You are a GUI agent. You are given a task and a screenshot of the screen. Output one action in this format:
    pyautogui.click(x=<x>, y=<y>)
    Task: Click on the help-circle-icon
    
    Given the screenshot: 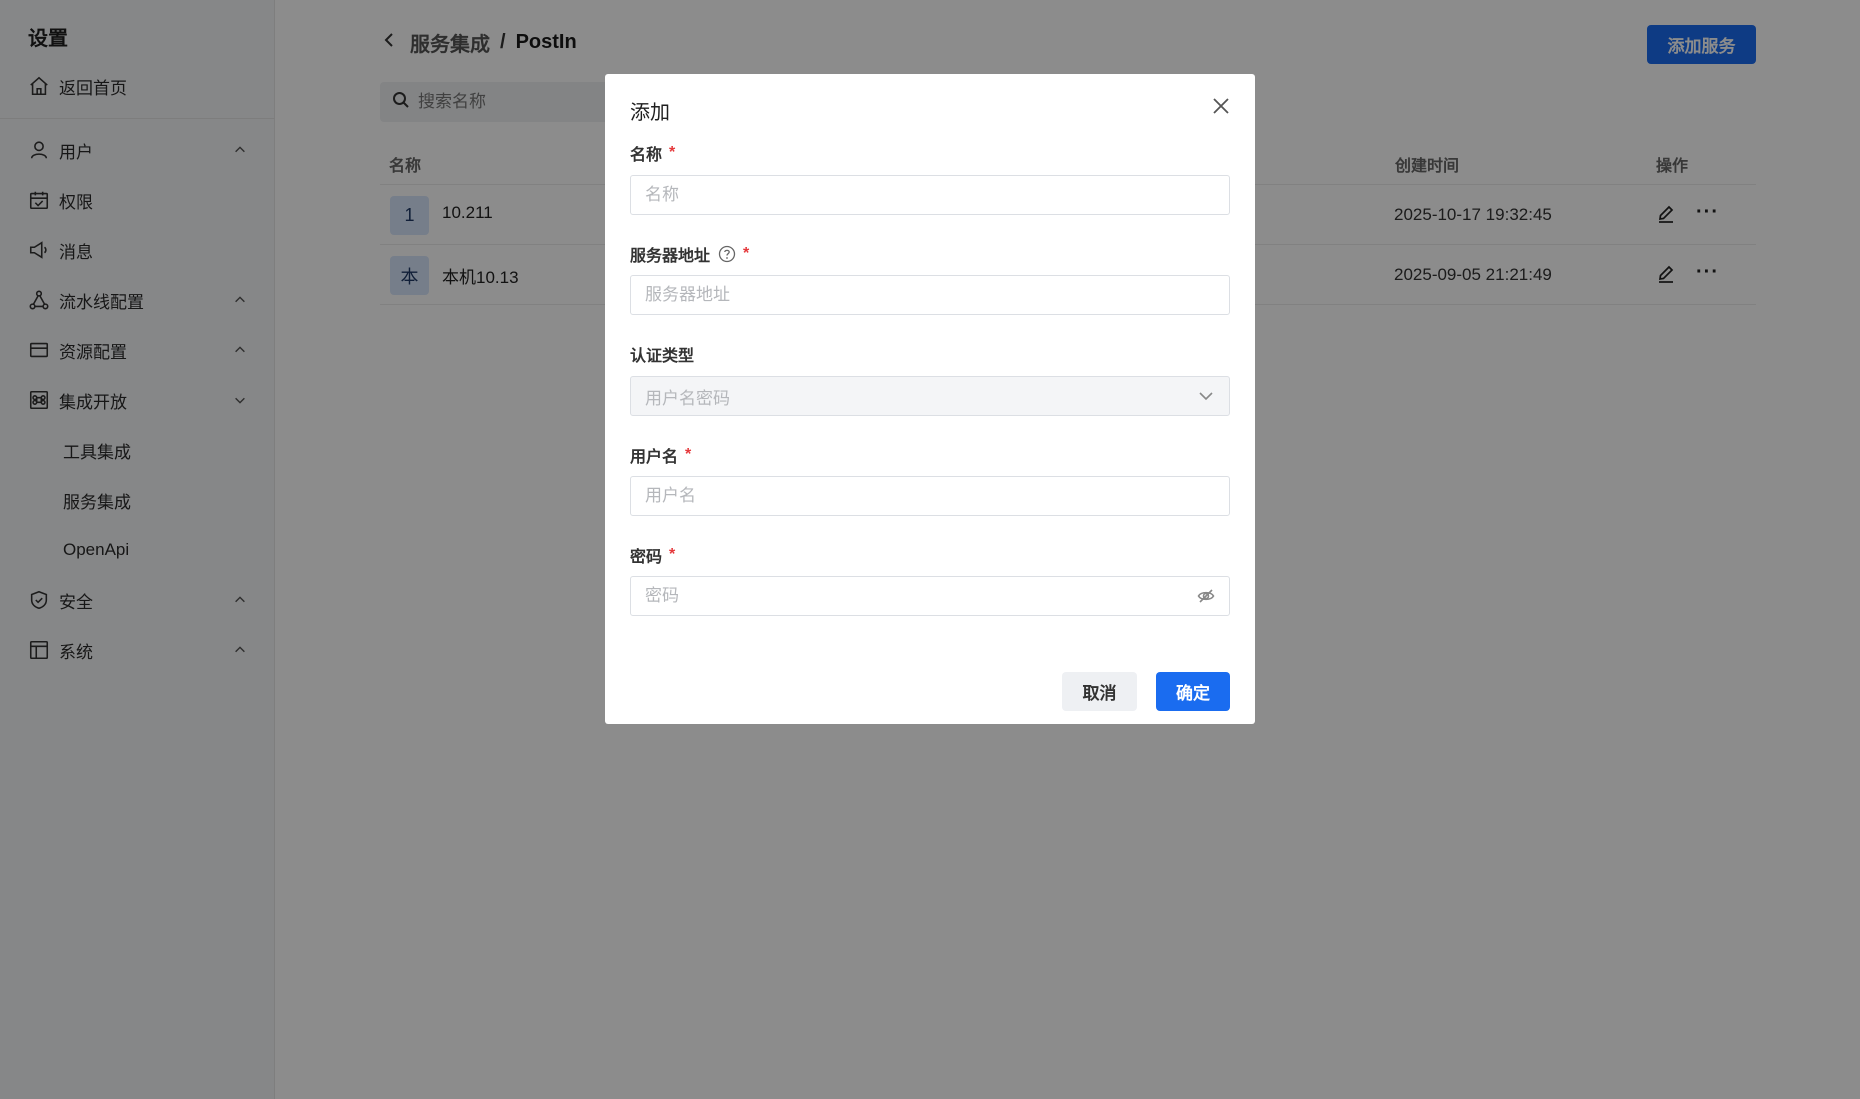 What is the action you would take?
    pyautogui.click(x=727, y=254)
    